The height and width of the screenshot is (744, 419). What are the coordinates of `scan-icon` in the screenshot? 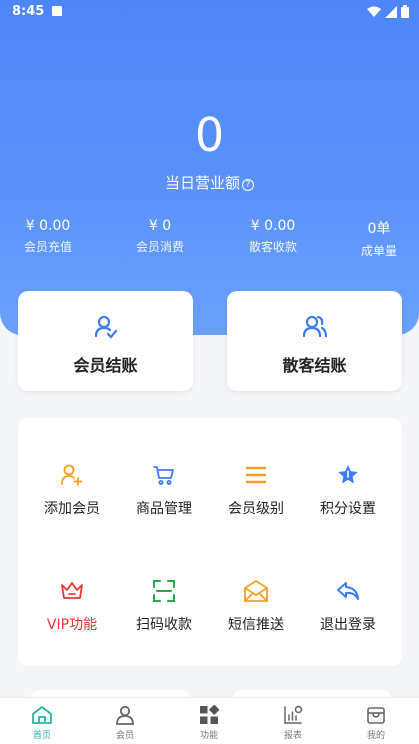 It's located at (164, 591).